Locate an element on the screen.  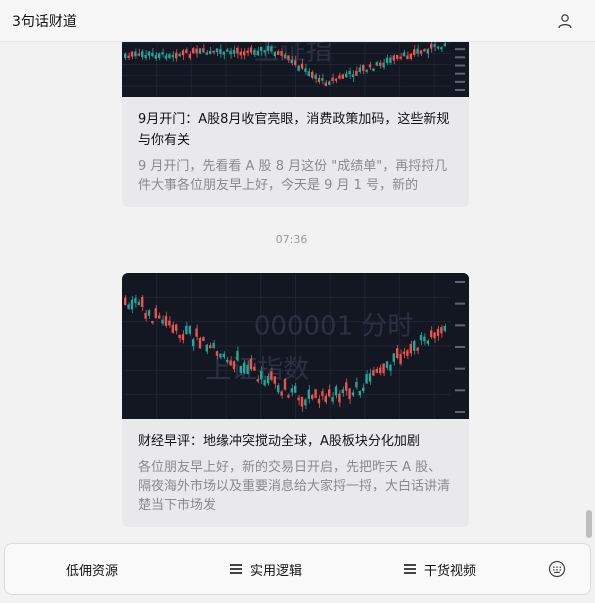
menu-item-label: 低佣资源 is located at coordinates (91, 571).